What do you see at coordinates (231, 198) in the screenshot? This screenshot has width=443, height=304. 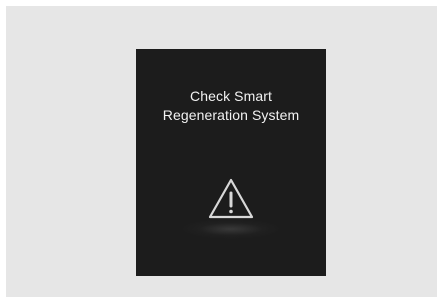 I see `warning-triangle-icon` at bounding box center [231, 198].